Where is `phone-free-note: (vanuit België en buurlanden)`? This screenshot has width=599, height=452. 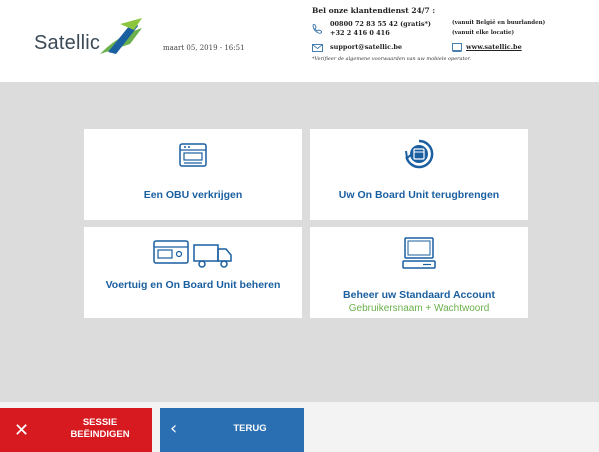 phone-free-note: (vanuit België en buurlanden) is located at coordinates (499, 23).